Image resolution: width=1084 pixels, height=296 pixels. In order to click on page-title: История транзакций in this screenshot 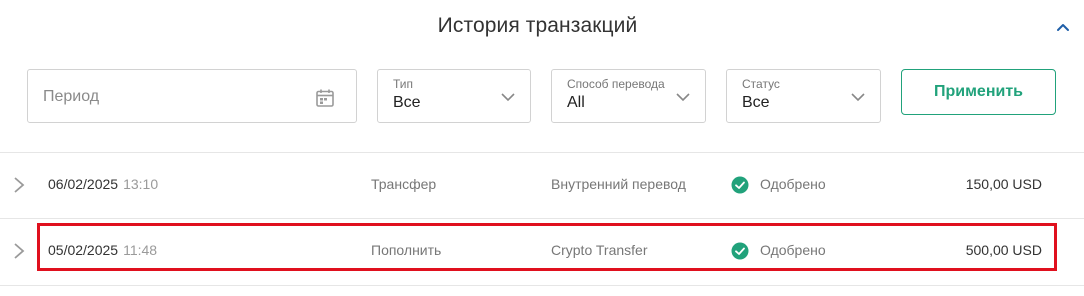, I will do `click(537, 25)`.